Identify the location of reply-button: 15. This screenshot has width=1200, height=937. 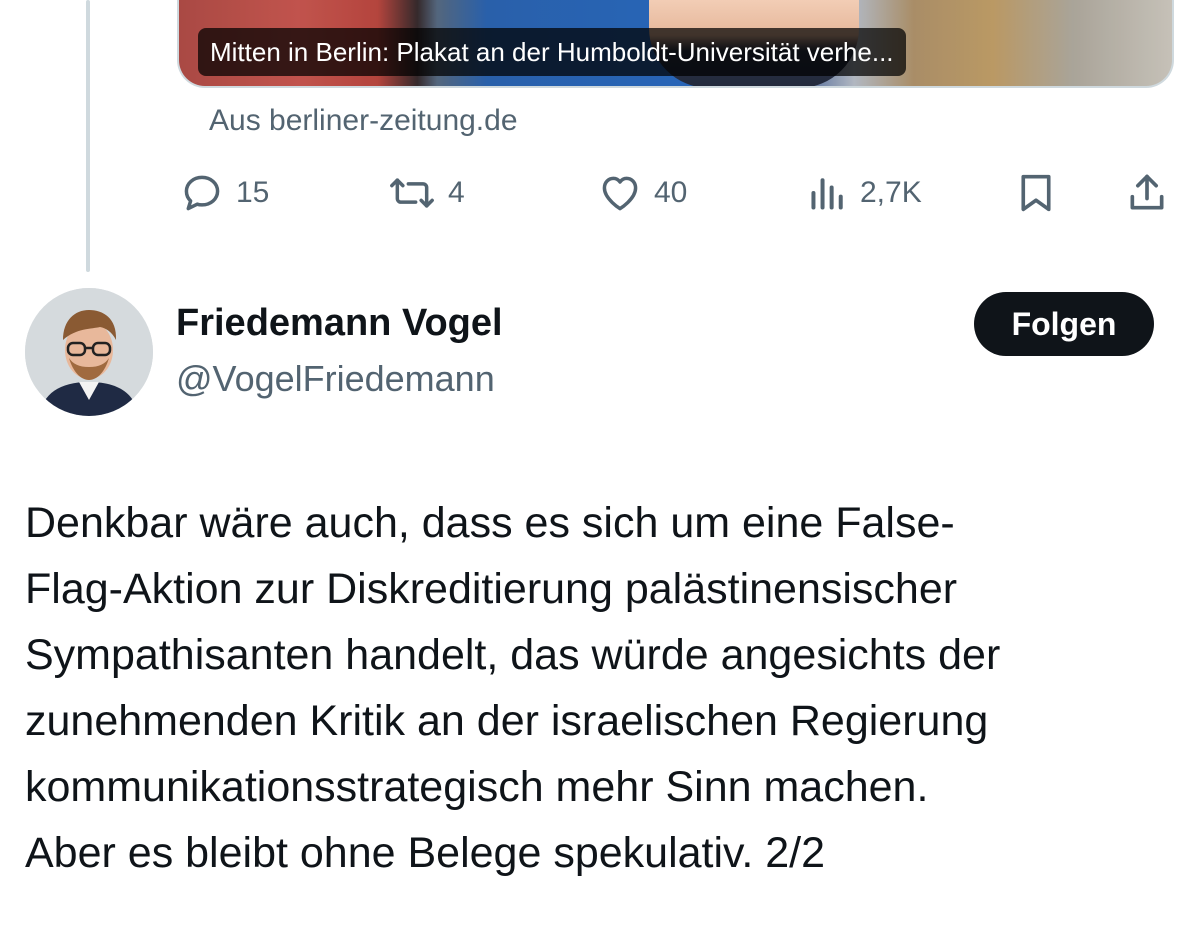
(224, 193).